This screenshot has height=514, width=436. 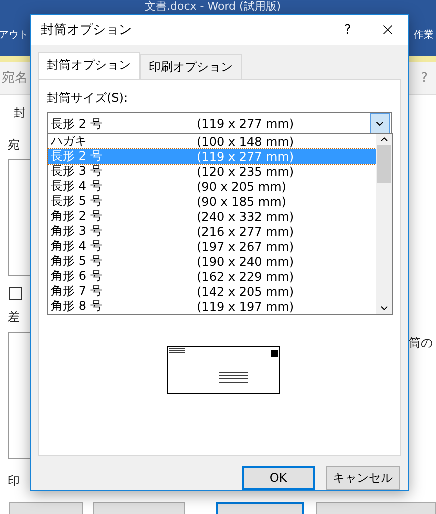 What do you see at coordinates (212, 141) in the screenshot?
I see `list-item: ハガキ (100 x 148 mm)` at bounding box center [212, 141].